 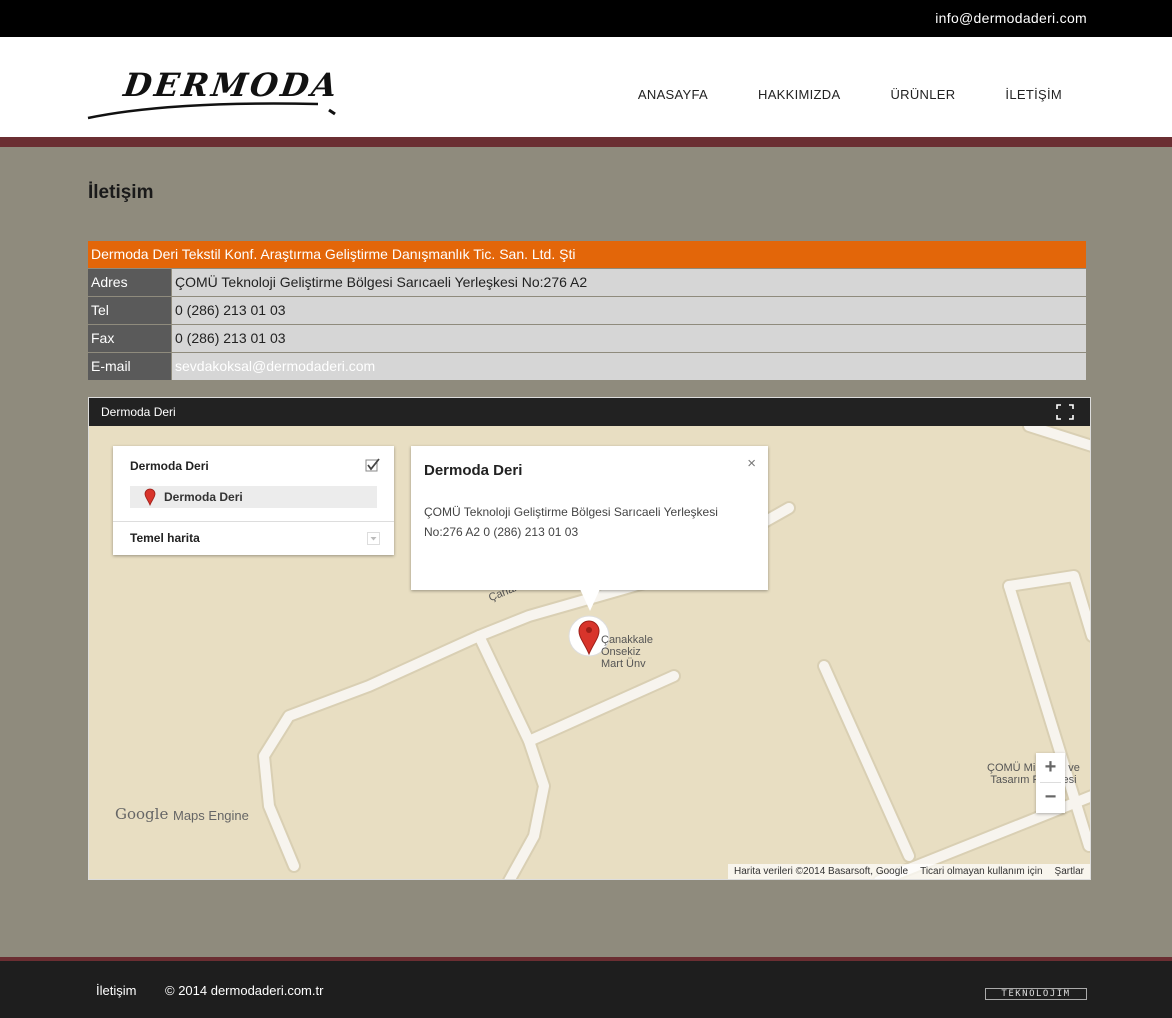 I want to click on layer-item-dermoda: Dermoda Deri, so click(x=253, y=497).